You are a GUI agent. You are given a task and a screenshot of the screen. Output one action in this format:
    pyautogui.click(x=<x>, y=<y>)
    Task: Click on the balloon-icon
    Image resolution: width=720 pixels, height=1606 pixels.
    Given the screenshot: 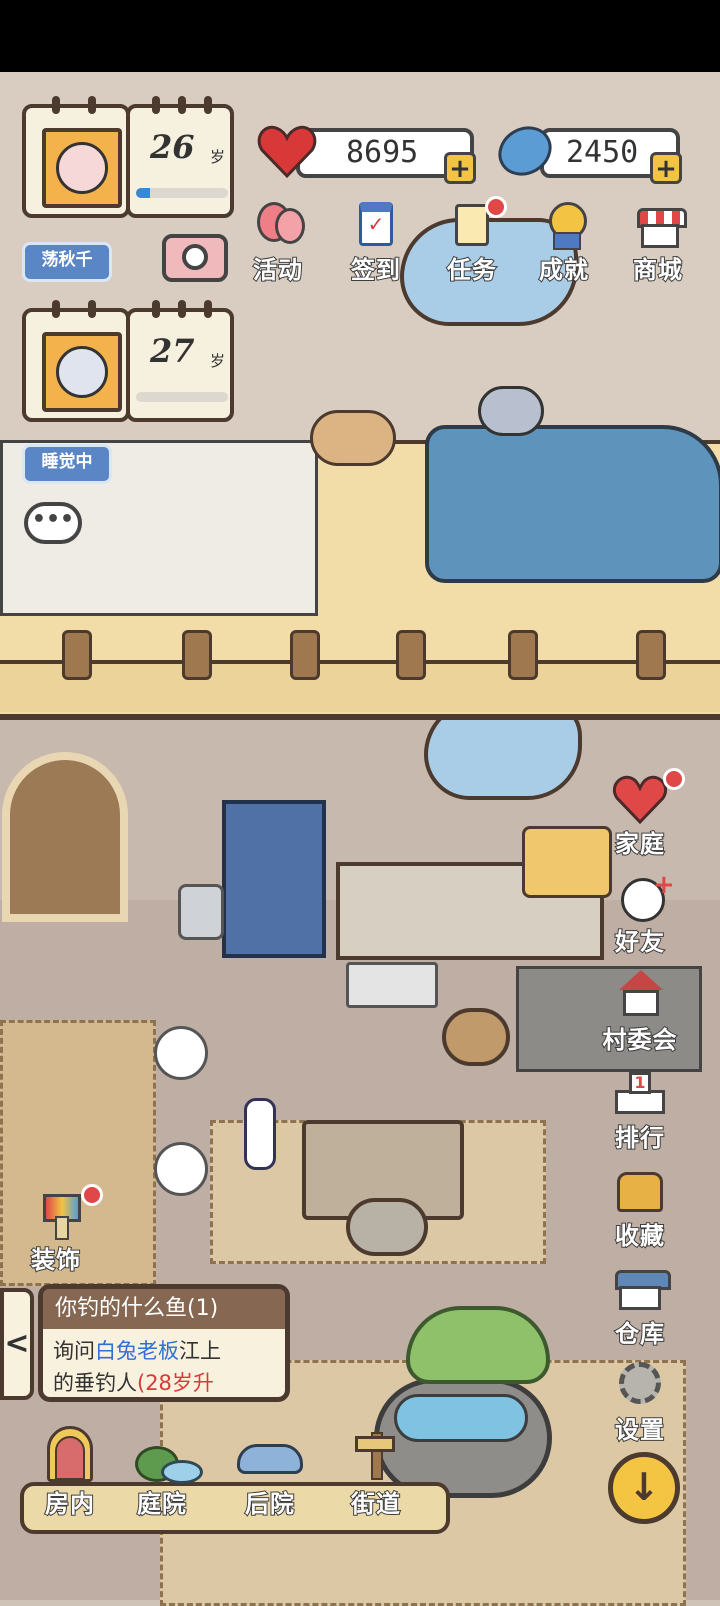 What is the action you would take?
    pyautogui.click(x=278, y=225)
    